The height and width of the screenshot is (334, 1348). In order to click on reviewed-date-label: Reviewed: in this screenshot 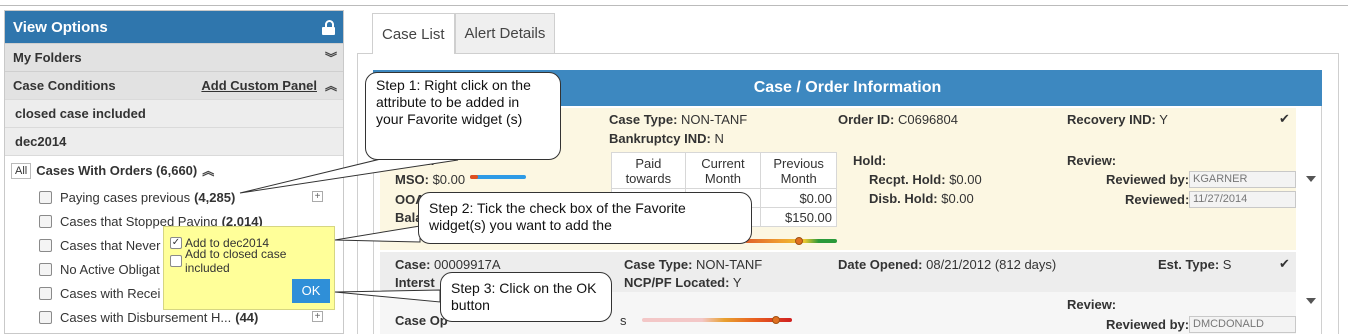, I will do `click(1157, 199)`.